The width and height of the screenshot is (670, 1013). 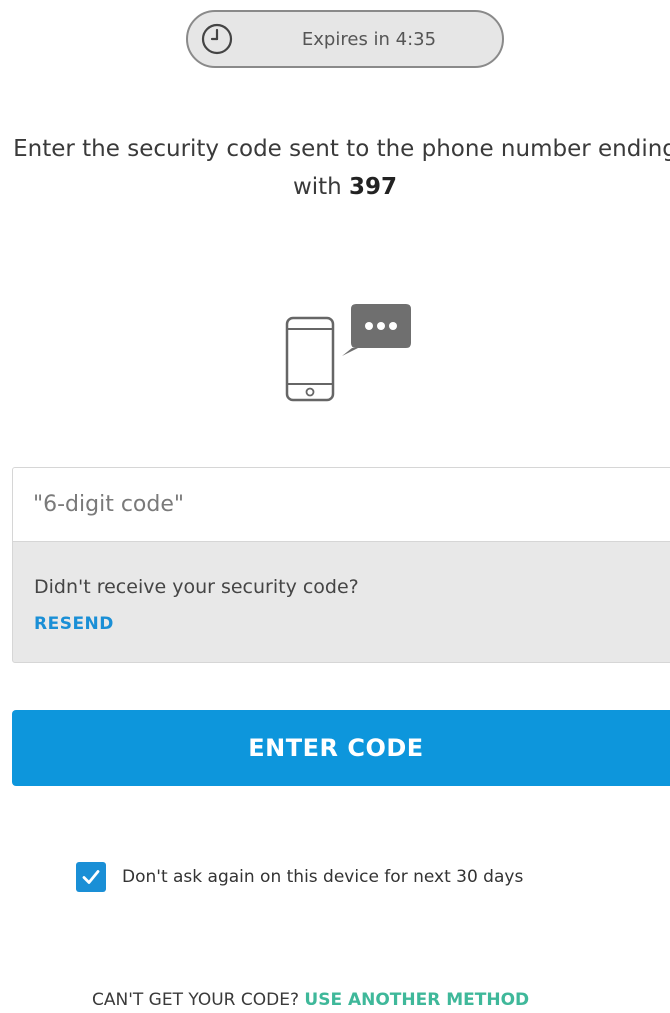 I want to click on checkmark-icon, so click(x=91, y=877).